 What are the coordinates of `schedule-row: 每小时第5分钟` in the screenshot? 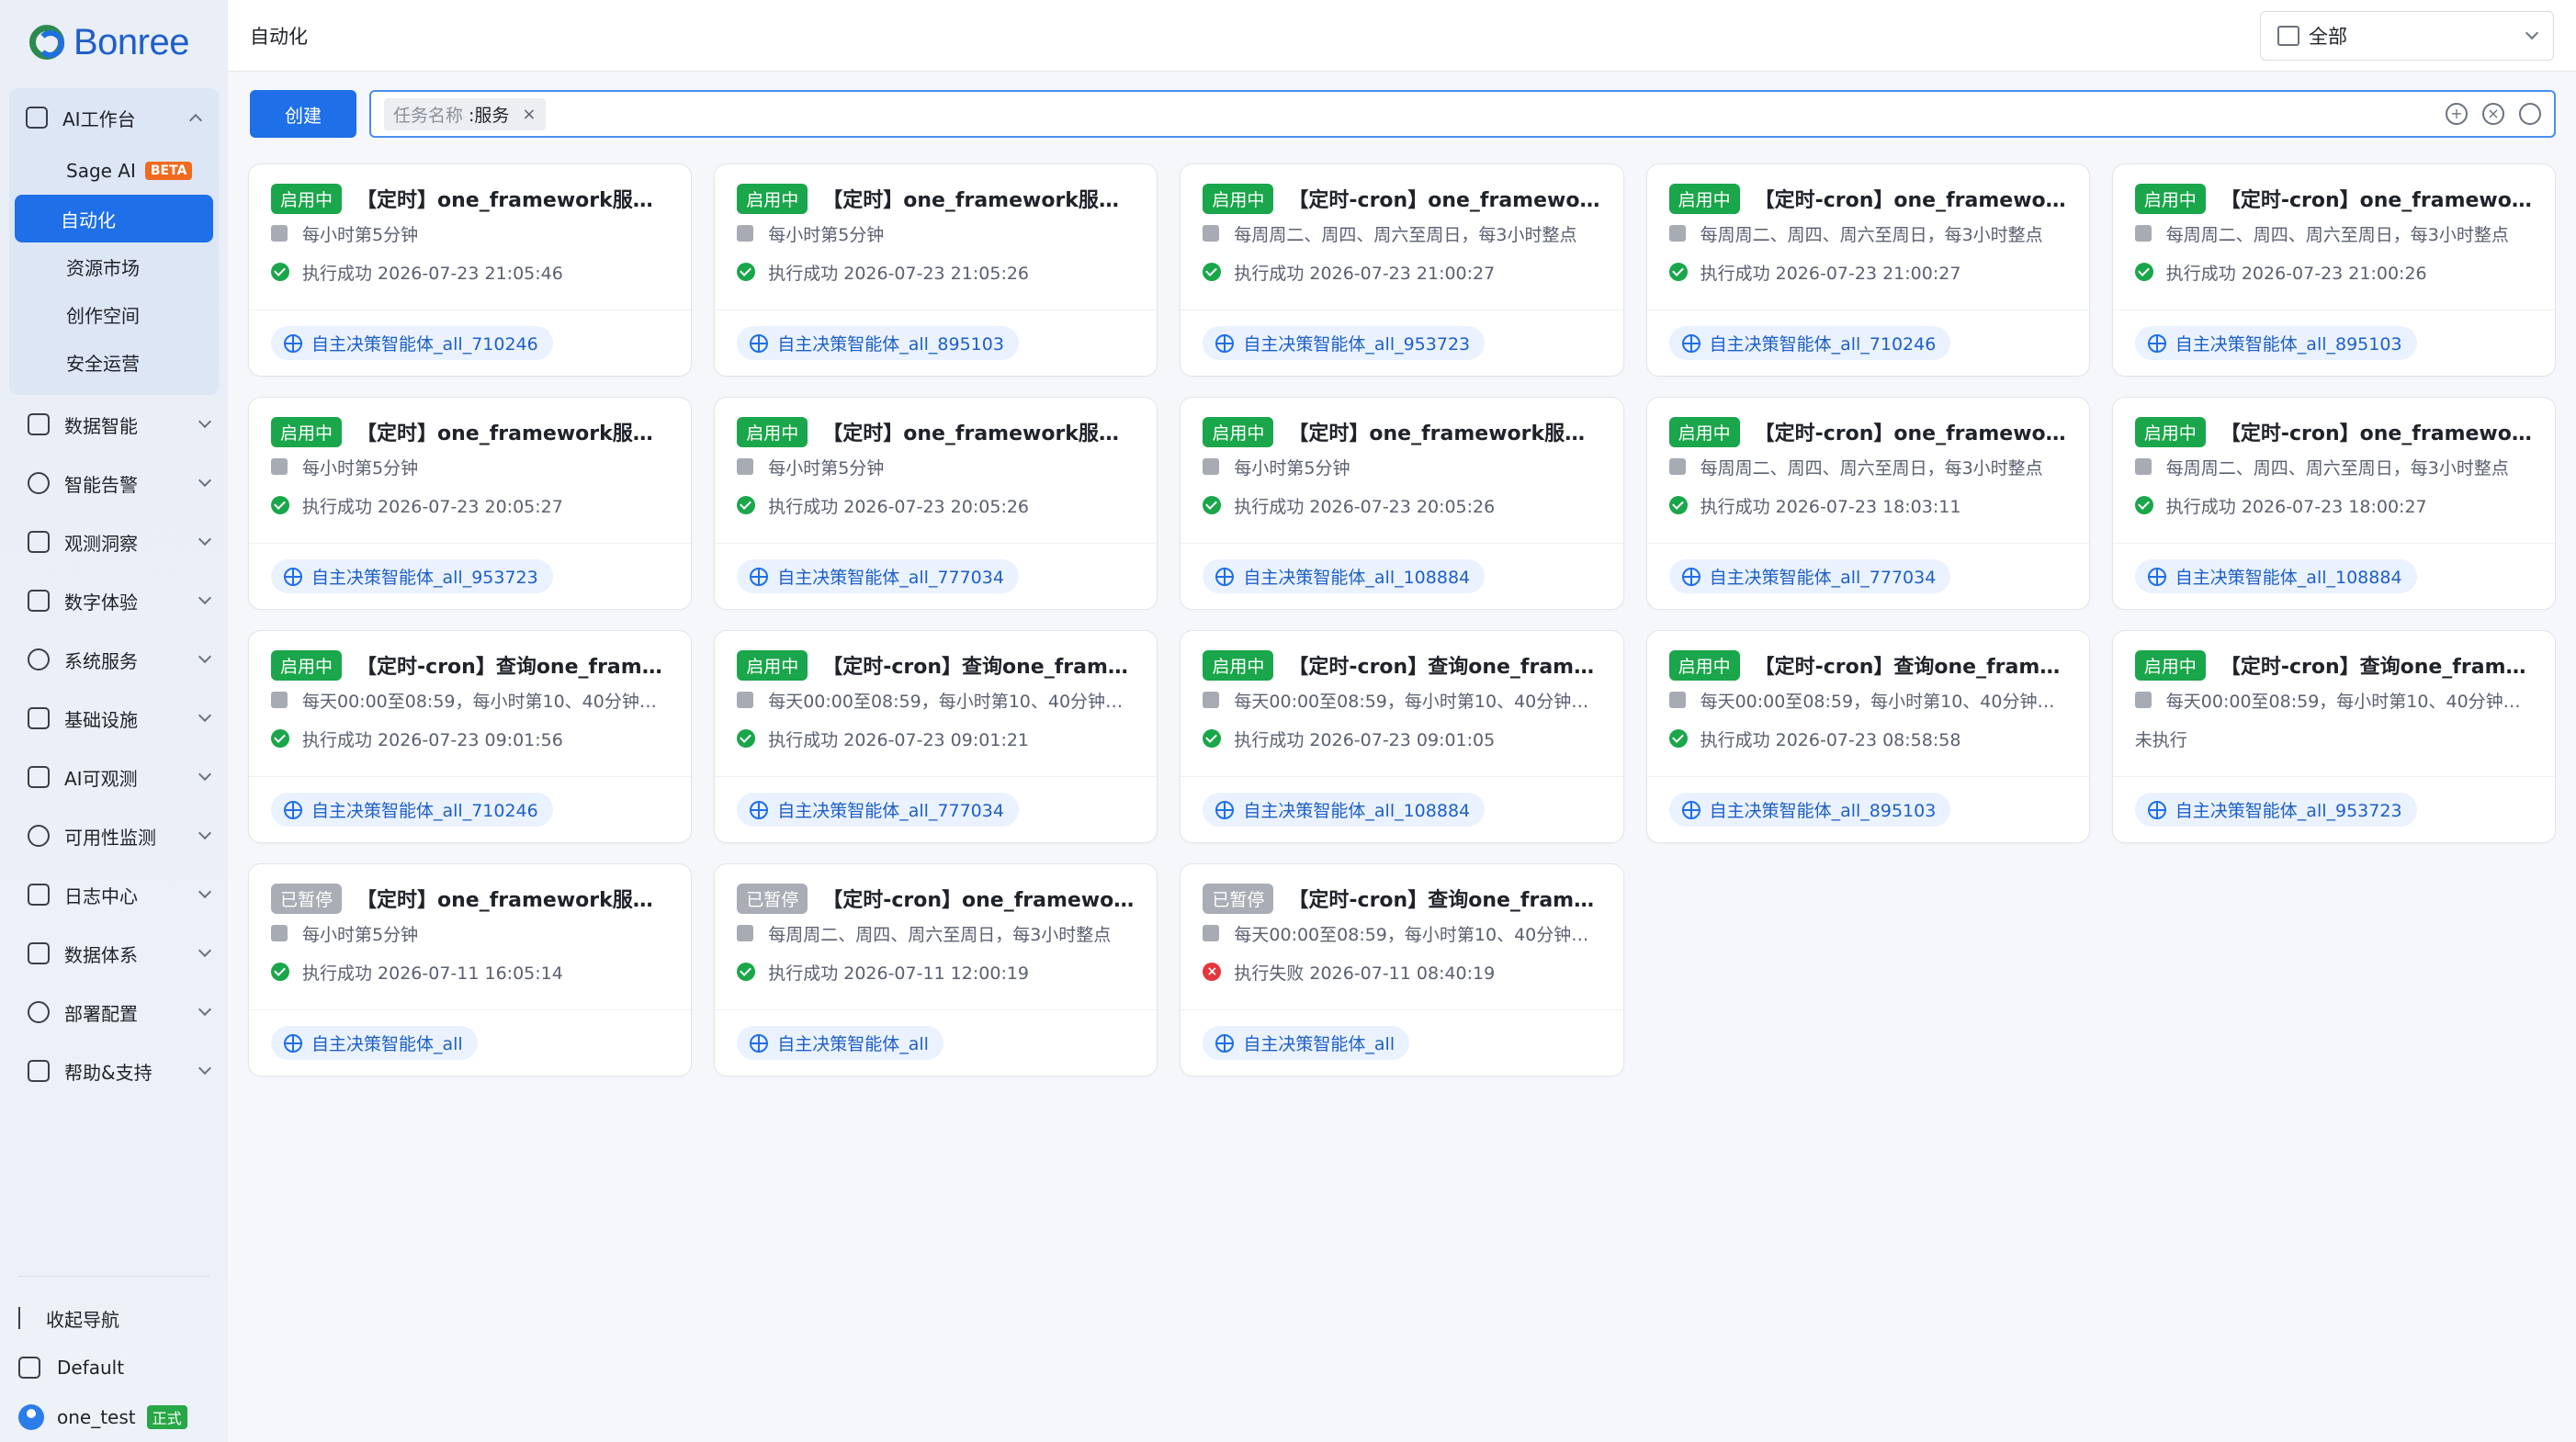 It's located at (470, 466).